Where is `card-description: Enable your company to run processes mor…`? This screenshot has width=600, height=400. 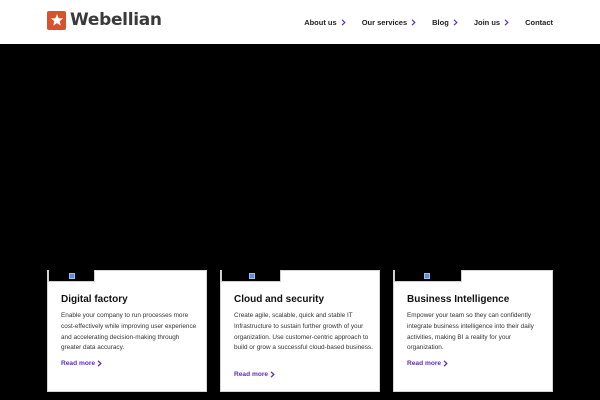
card-description: Enable your company to run processes mor… is located at coordinates (129, 332).